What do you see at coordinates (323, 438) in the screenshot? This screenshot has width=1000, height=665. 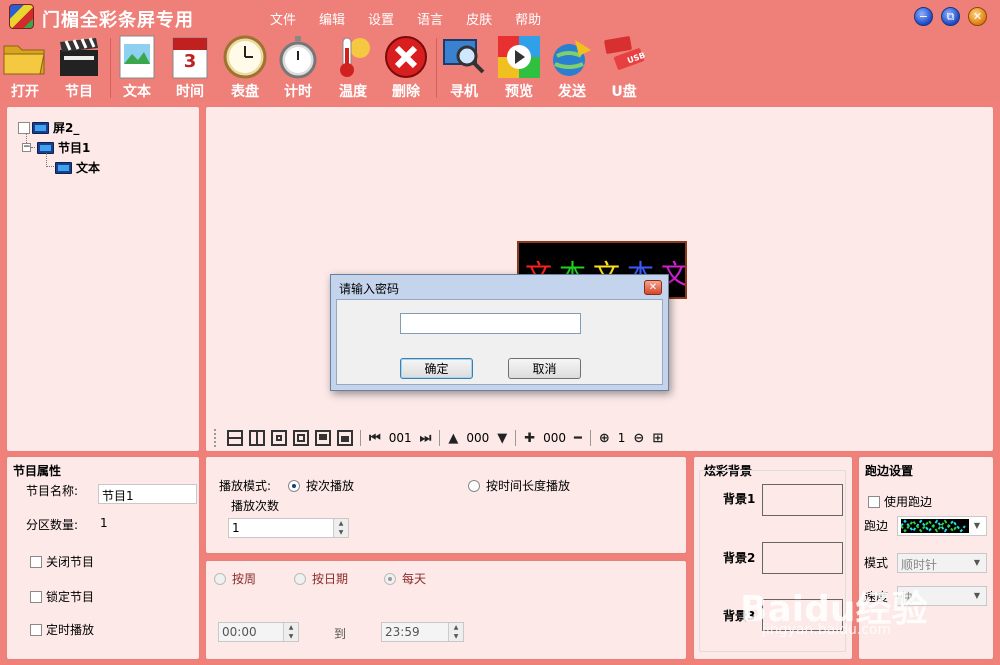 I see `layout-top-icon` at bounding box center [323, 438].